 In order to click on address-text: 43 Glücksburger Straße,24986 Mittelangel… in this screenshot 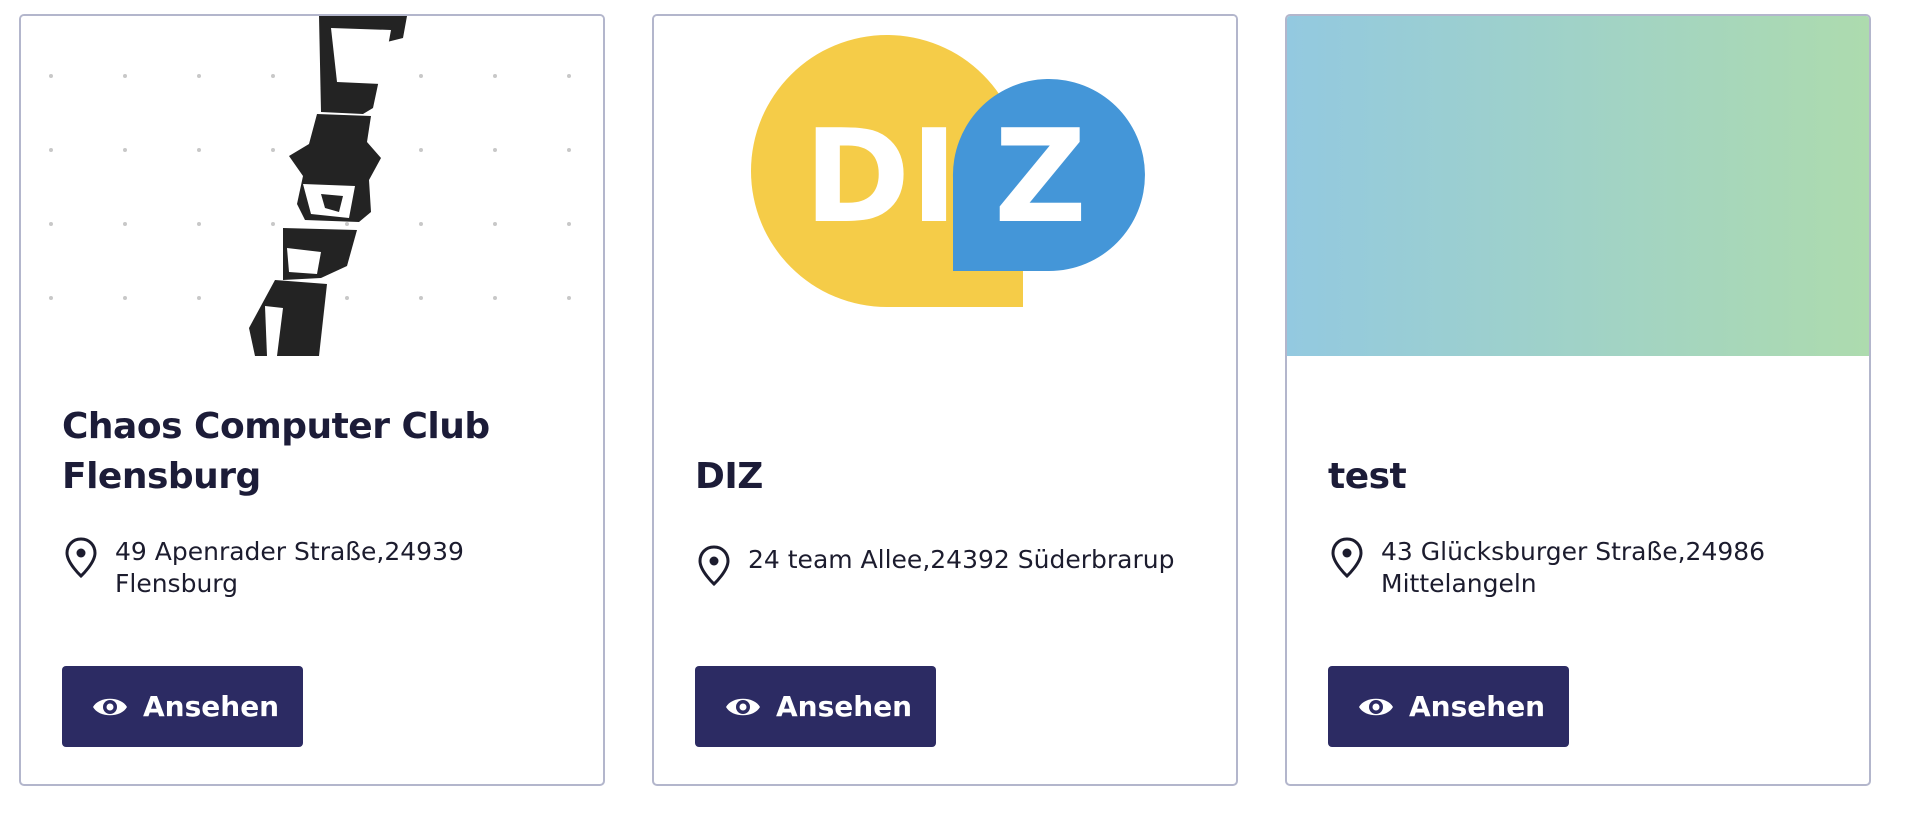, I will do `click(1573, 568)`.